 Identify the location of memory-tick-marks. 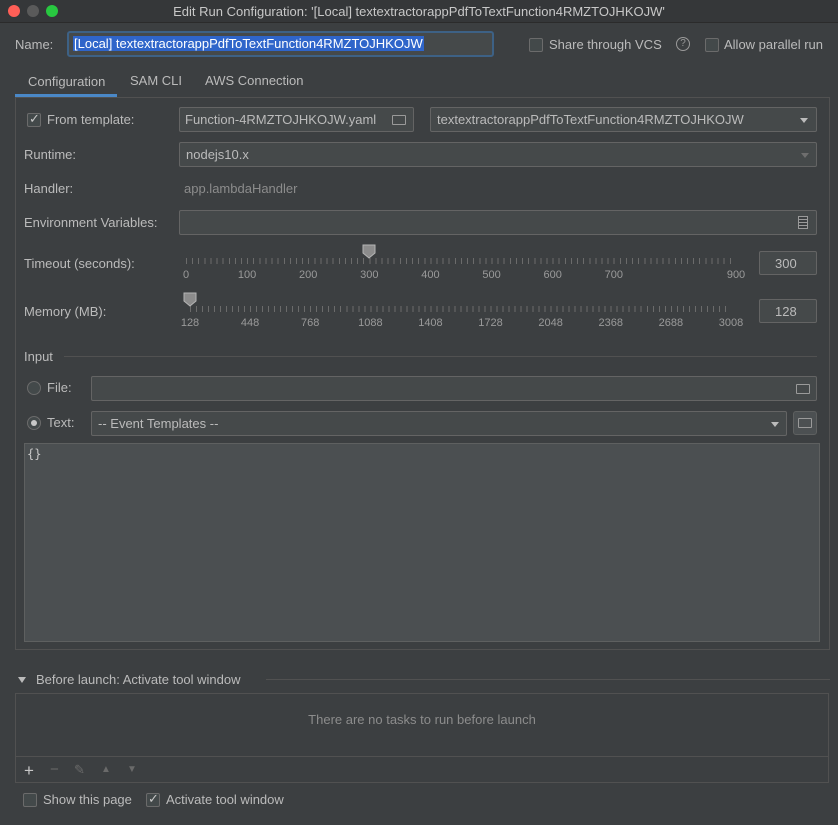
(460, 309).